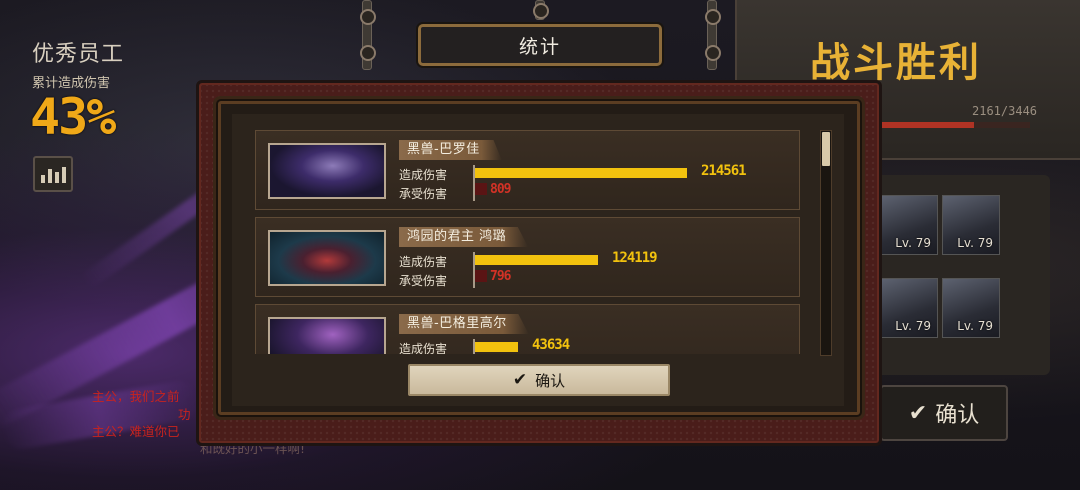 This screenshot has width=1080, height=490. I want to click on bar-chart-icon, so click(53, 175).